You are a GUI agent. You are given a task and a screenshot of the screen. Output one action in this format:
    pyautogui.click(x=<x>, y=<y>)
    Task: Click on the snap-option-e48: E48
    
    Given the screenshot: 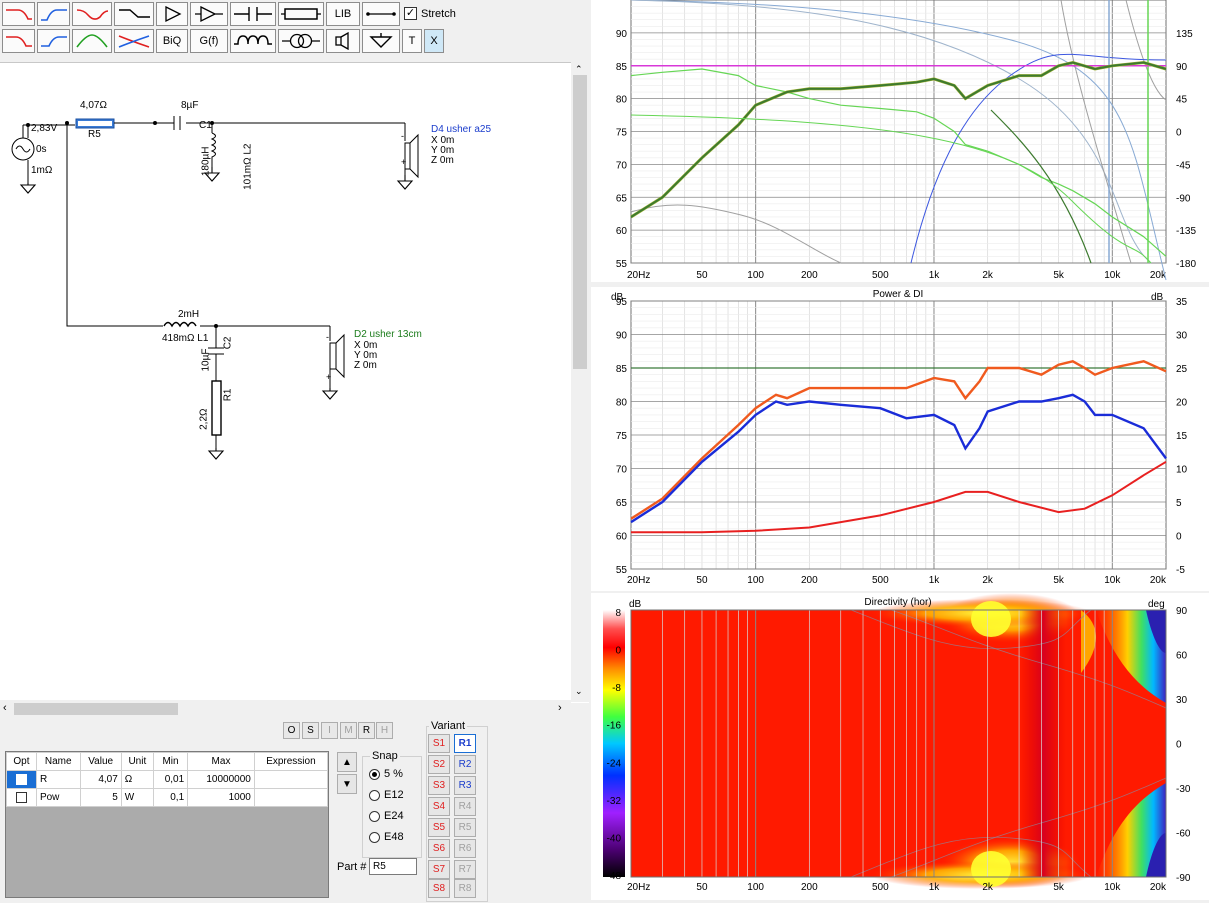 What is the action you would take?
    pyautogui.click(x=386, y=837)
    